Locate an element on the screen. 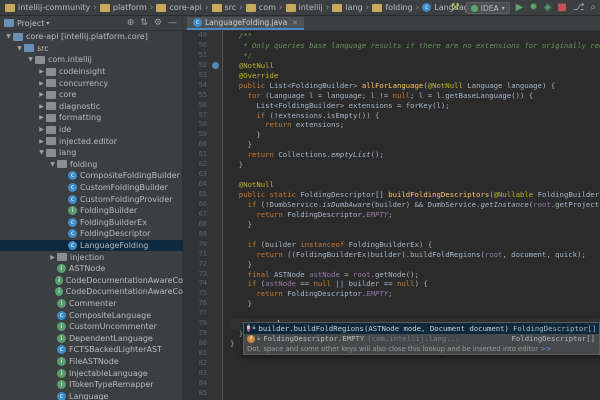  breadcrumb-label: folding is located at coordinates (399, 7).